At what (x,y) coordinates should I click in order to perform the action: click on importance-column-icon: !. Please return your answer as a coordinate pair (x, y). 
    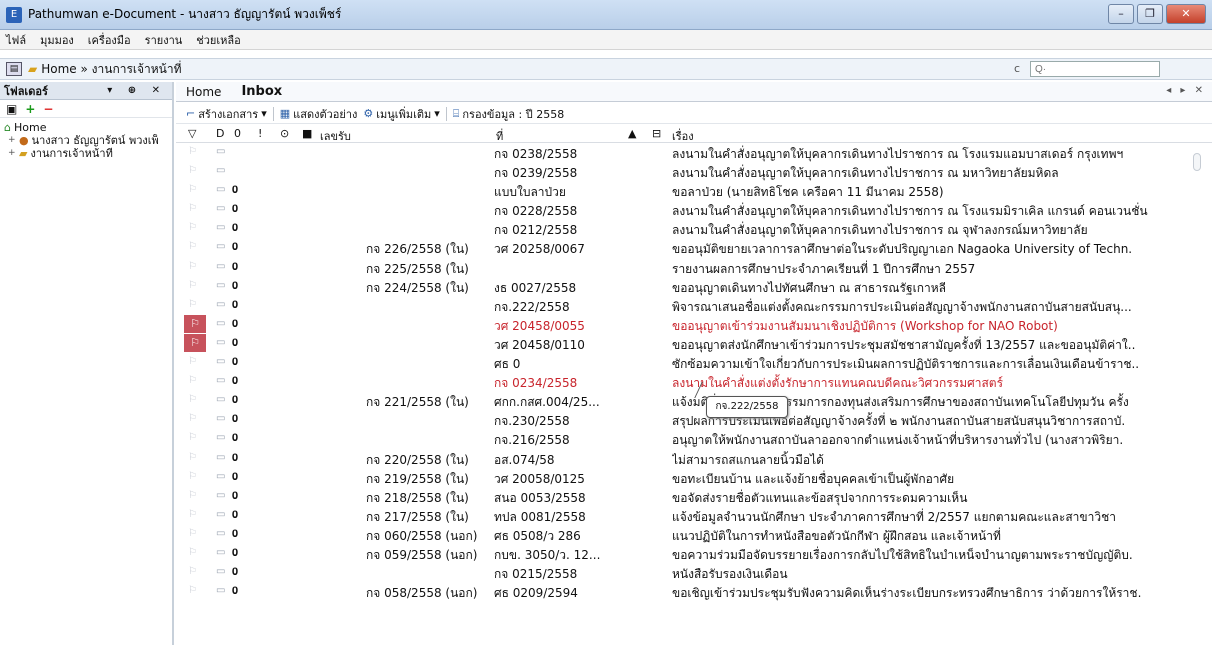
    Looking at the image, I should click on (260, 133).